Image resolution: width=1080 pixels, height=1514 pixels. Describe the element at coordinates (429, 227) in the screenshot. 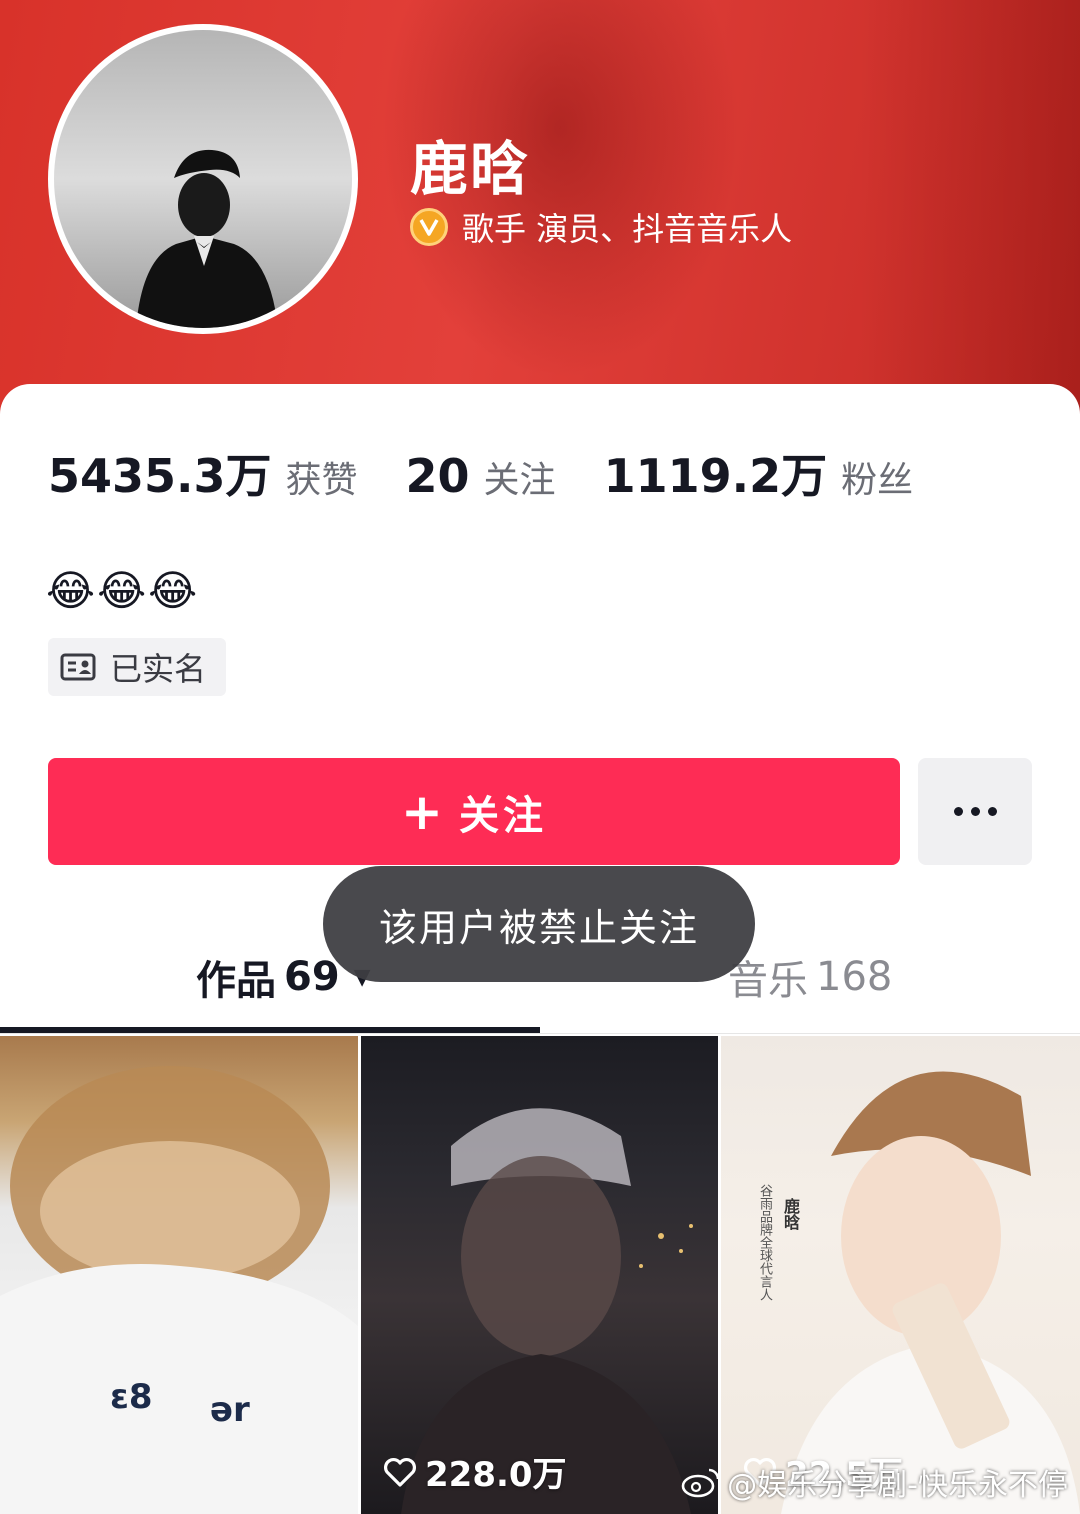

I see `verified-v-icon` at that location.